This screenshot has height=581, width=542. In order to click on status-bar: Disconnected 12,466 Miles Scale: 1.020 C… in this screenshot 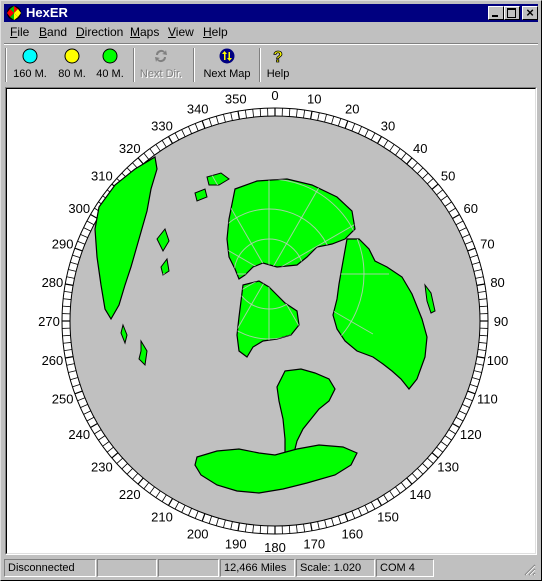, I will do `click(271, 568)`.